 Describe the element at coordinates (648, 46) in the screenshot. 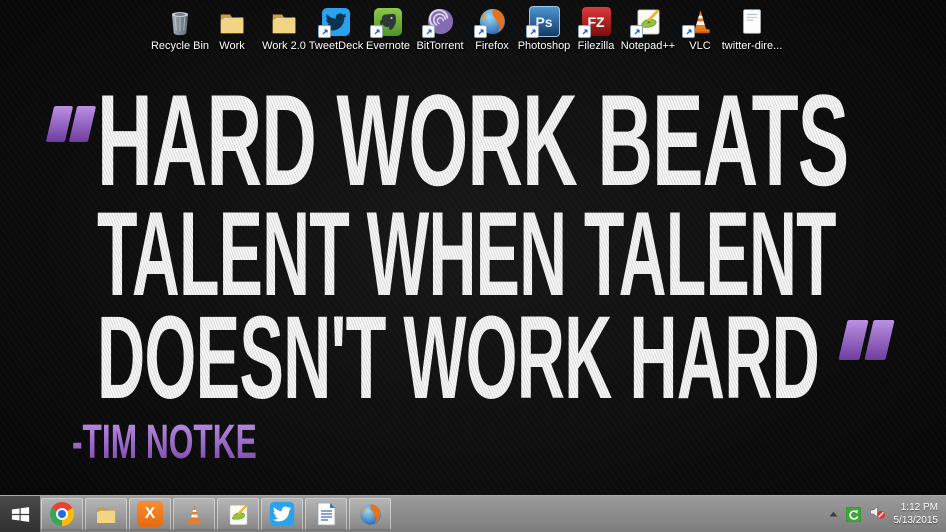

I see `desktop-icon-label: Notepad++` at that location.